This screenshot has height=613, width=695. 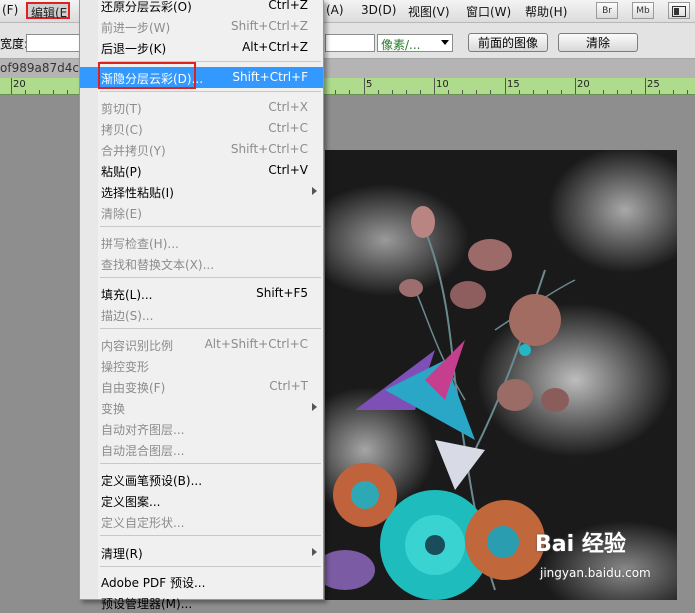 What do you see at coordinates (350, 43) in the screenshot?
I see `resolution-input` at bounding box center [350, 43].